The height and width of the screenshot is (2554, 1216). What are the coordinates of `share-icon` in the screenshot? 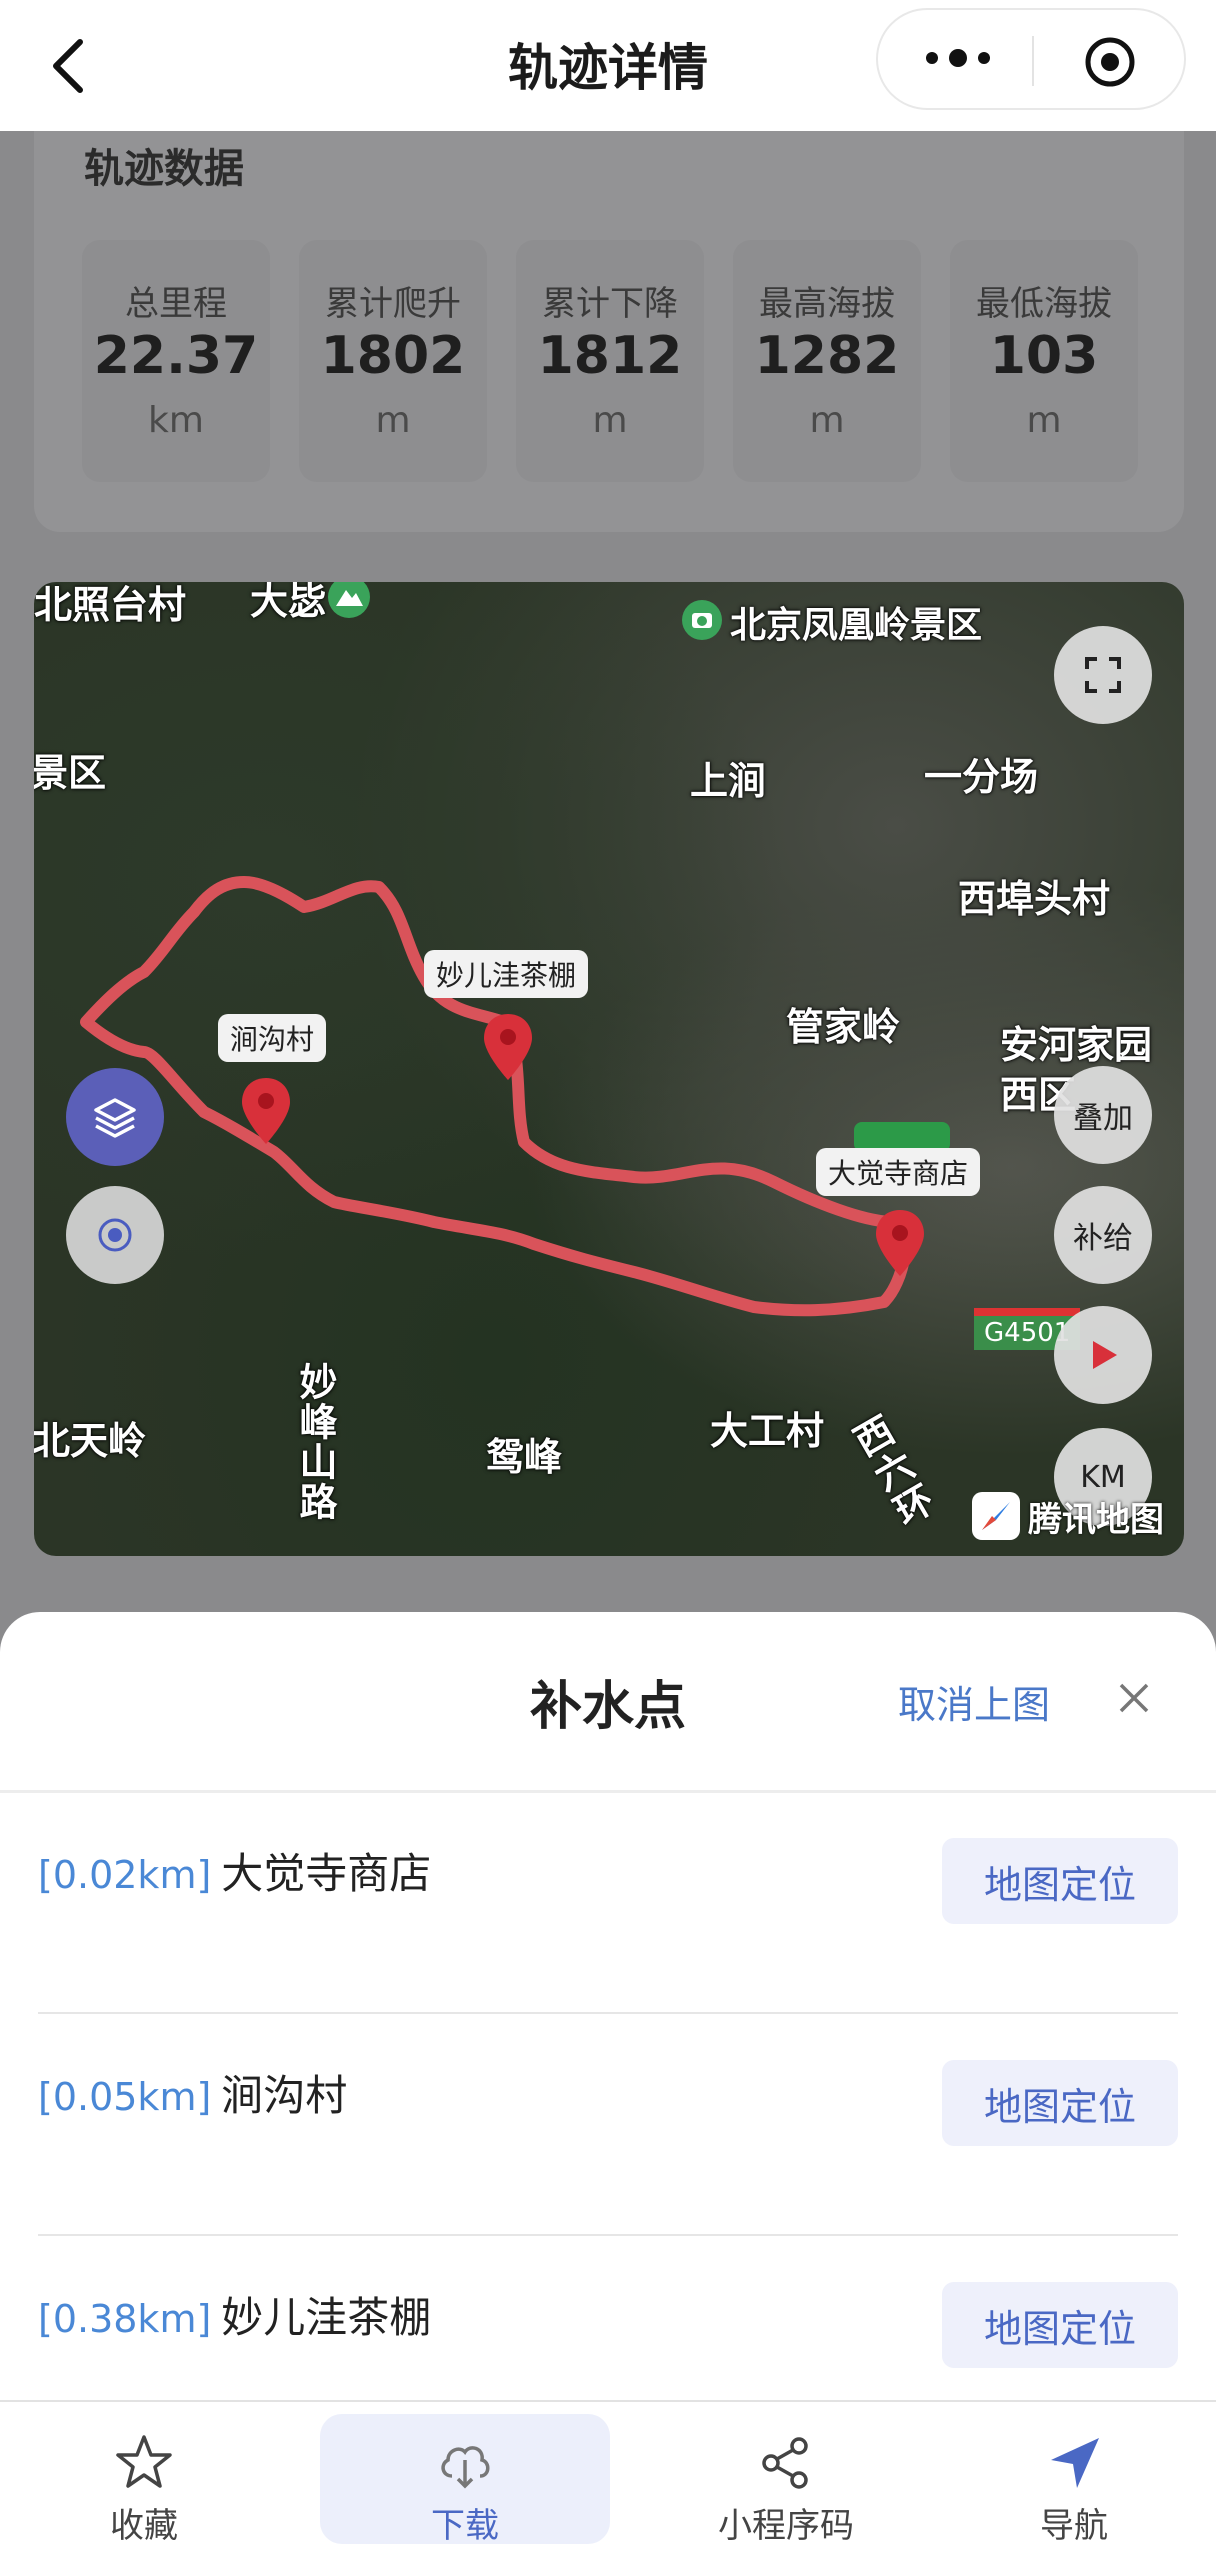 It's located at (785, 2463).